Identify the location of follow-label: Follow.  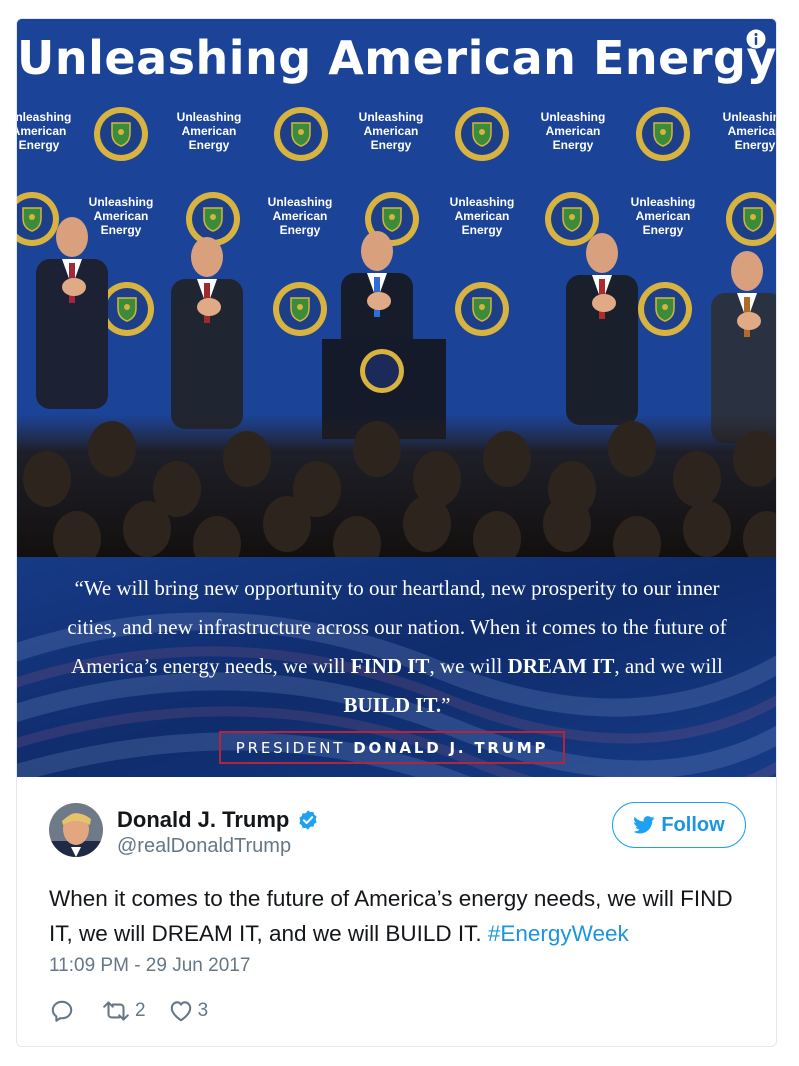
(693, 824).